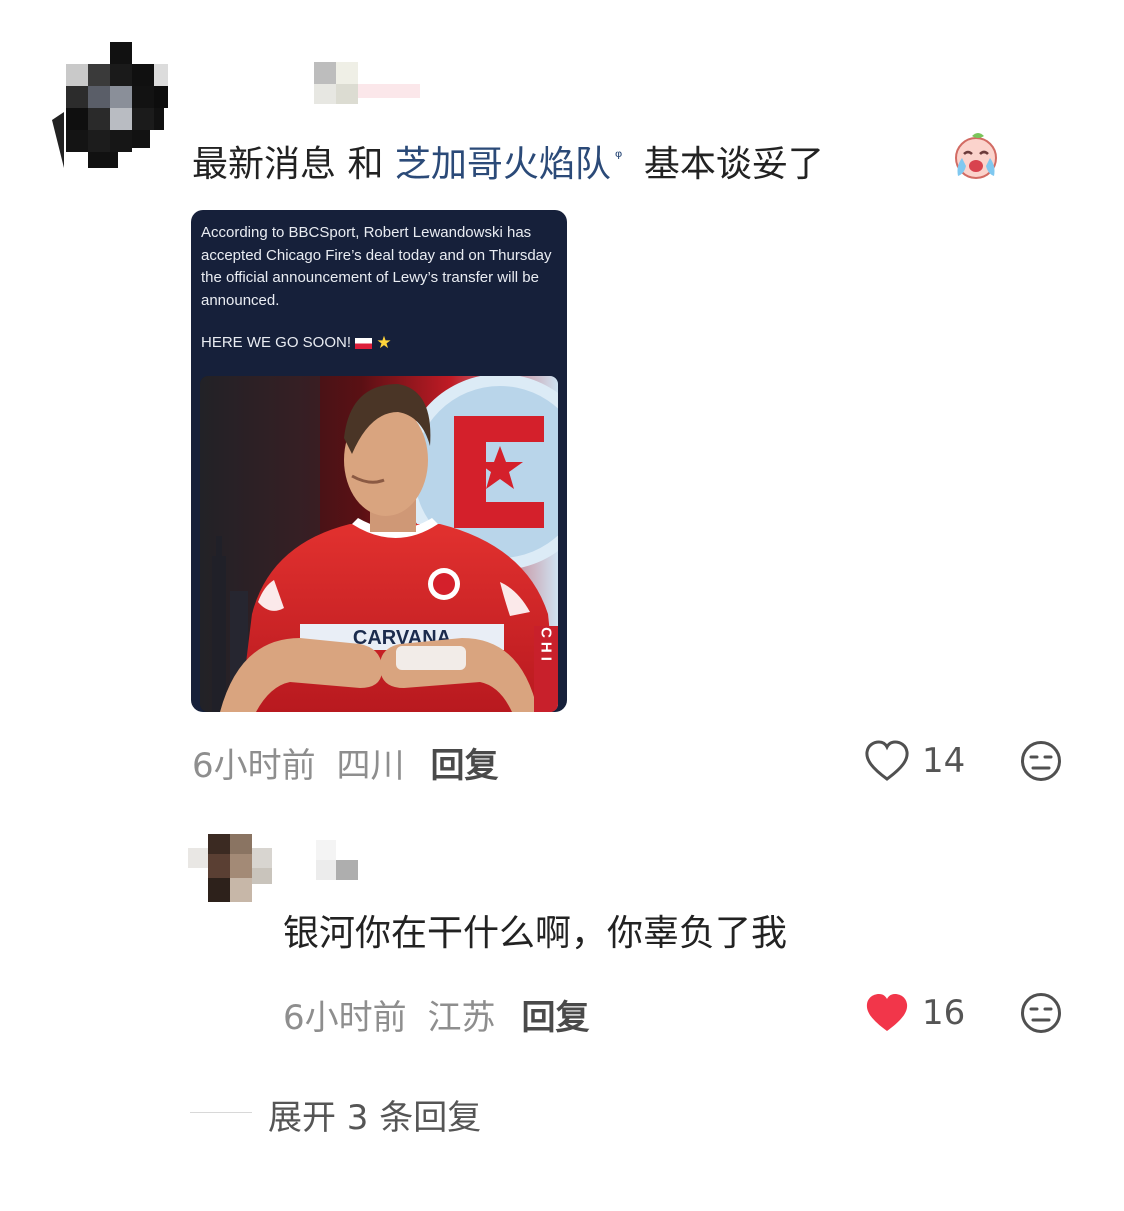 This screenshot has height=1211, width=1124. What do you see at coordinates (555, 1018) in the screenshot?
I see `reply-reply-button: 回复` at bounding box center [555, 1018].